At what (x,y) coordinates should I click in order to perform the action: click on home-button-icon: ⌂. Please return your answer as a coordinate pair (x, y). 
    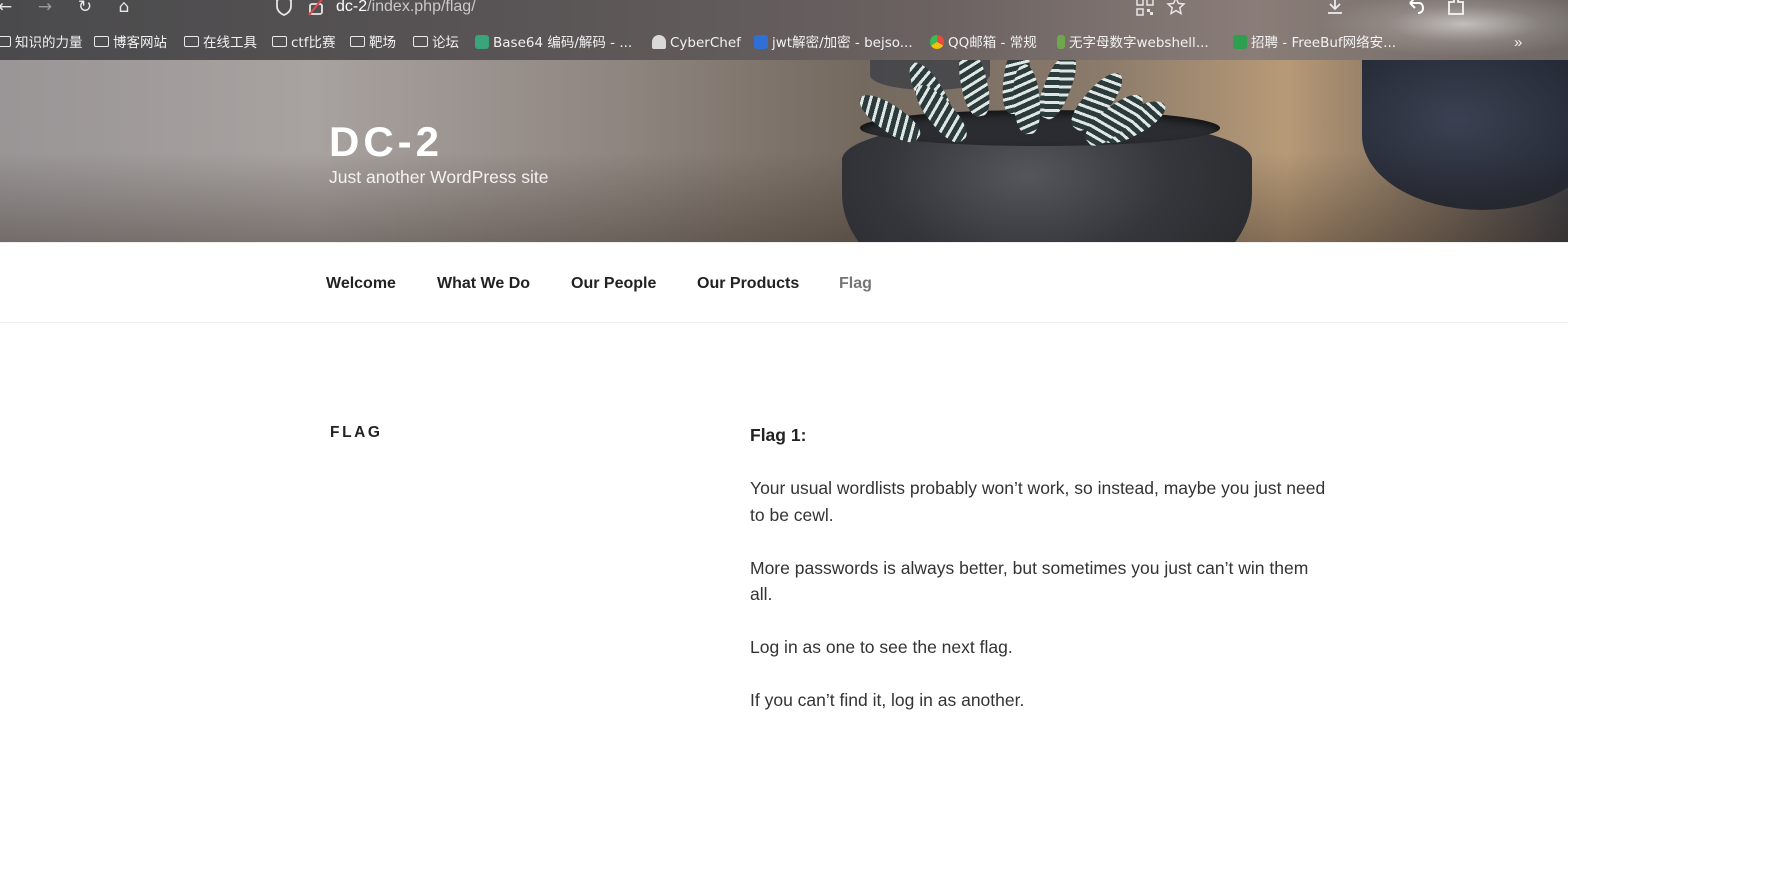
    Looking at the image, I should click on (124, 9).